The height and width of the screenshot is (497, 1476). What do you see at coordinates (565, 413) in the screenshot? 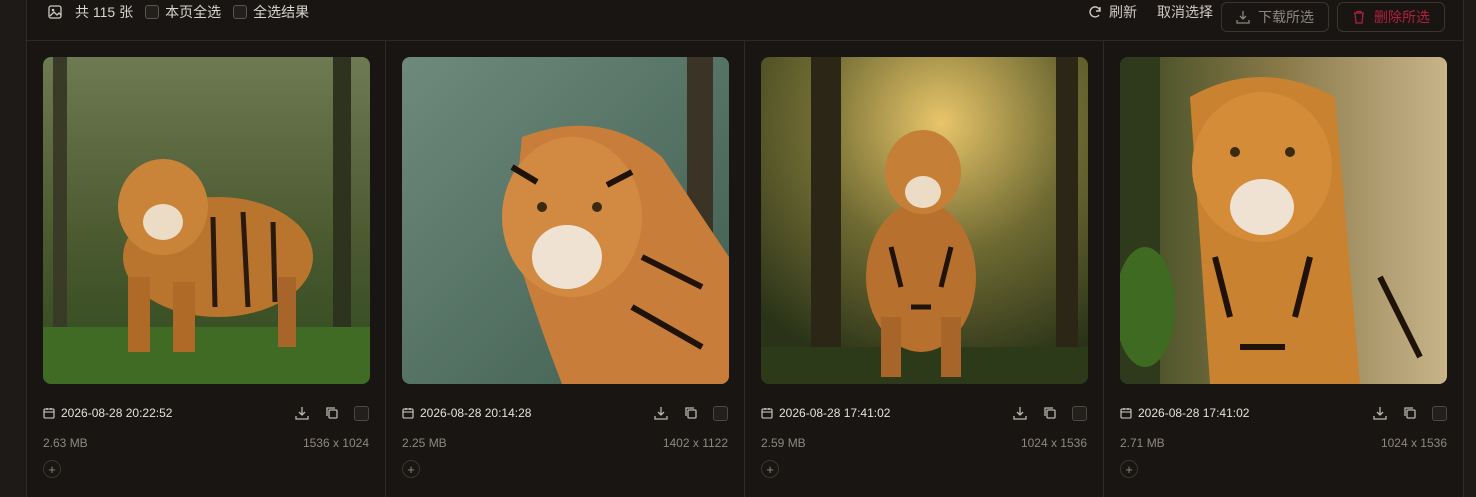
I see `image-meta: 2026-08-28 20:14:28` at bounding box center [565, 413].